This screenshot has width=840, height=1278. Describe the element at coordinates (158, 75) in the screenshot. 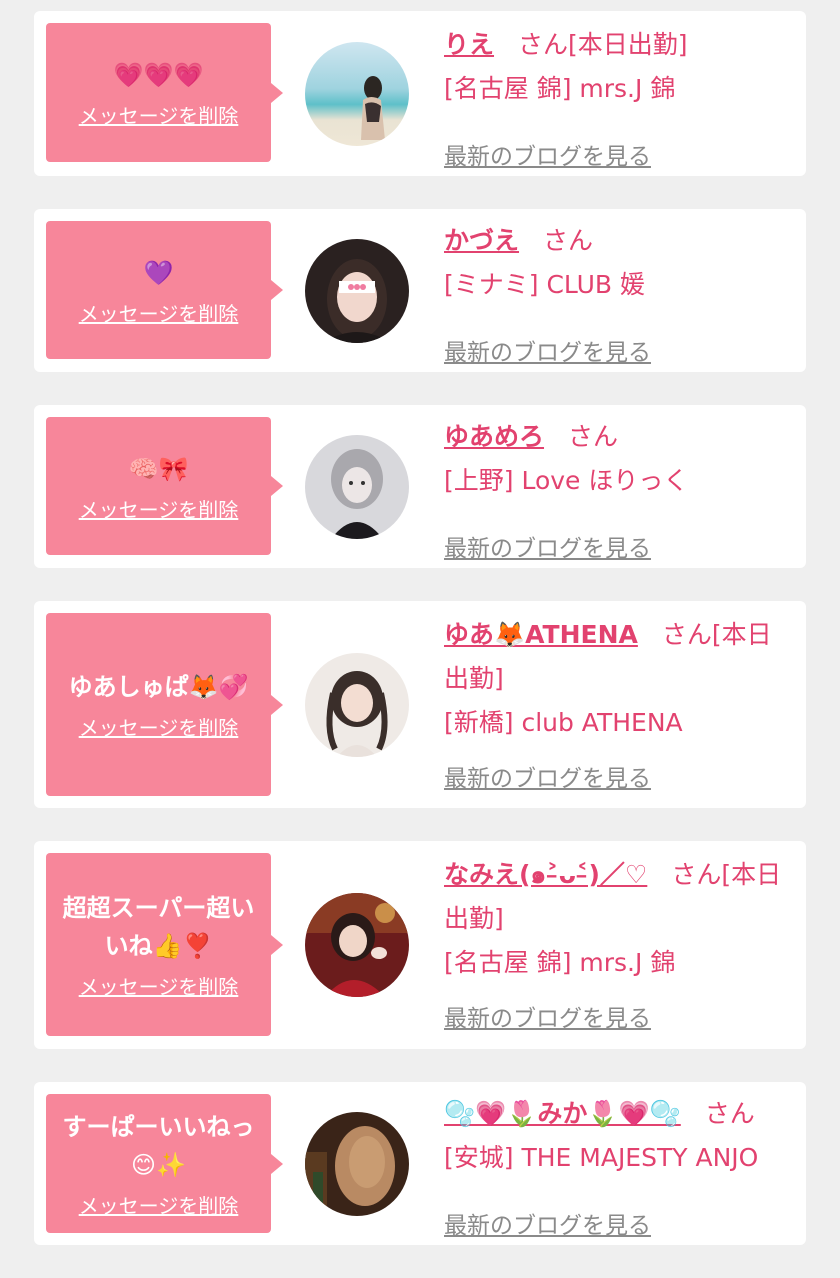

I see `message-text: 💗💗💗` at that location.